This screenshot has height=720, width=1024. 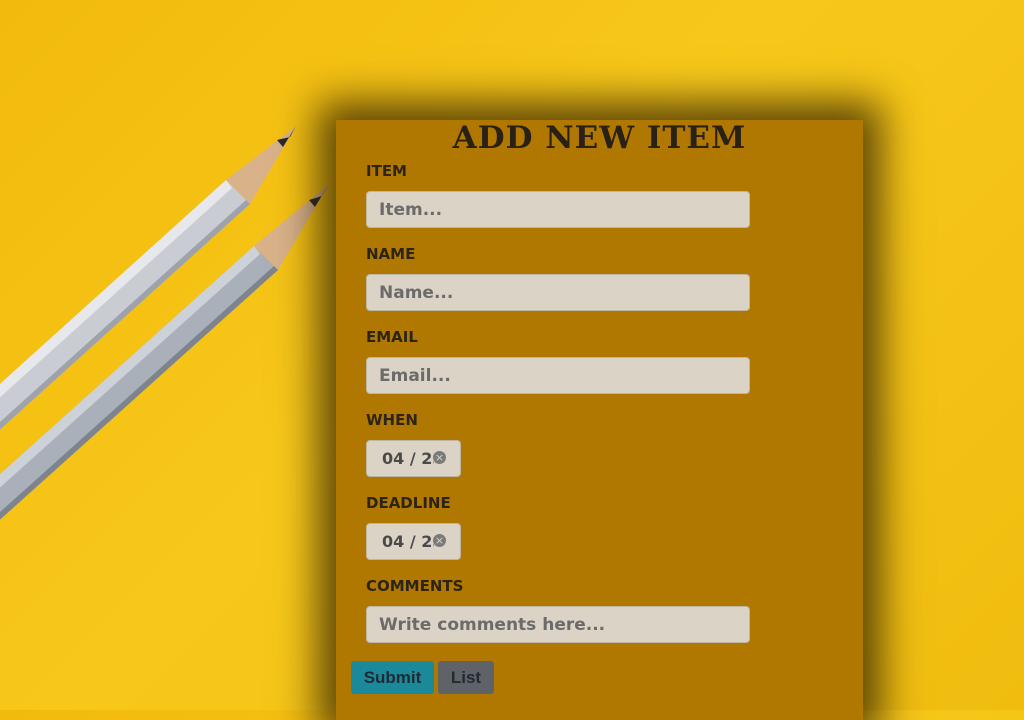 What do you see at coordinates (558, 292) in the screenshot?
I see `name-input` at bounding box center [558, 292].